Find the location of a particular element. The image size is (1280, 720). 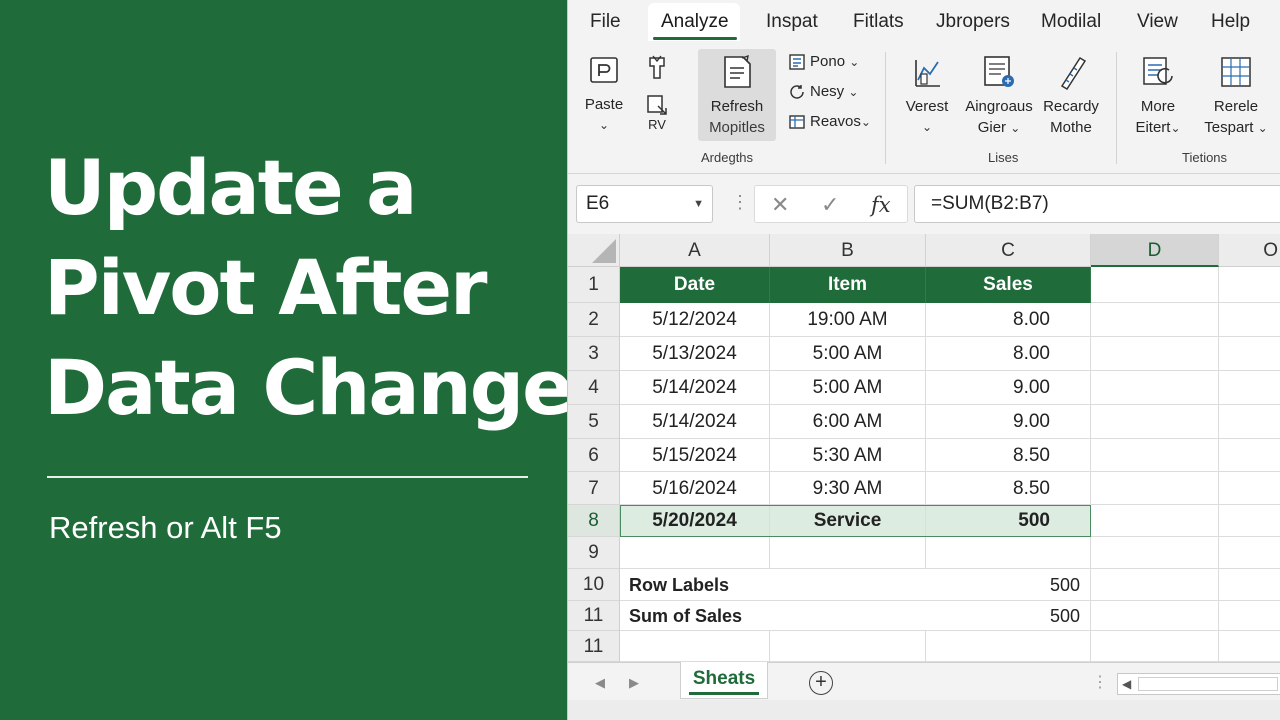

row-header: 1 is located at coordinates (594, 285).